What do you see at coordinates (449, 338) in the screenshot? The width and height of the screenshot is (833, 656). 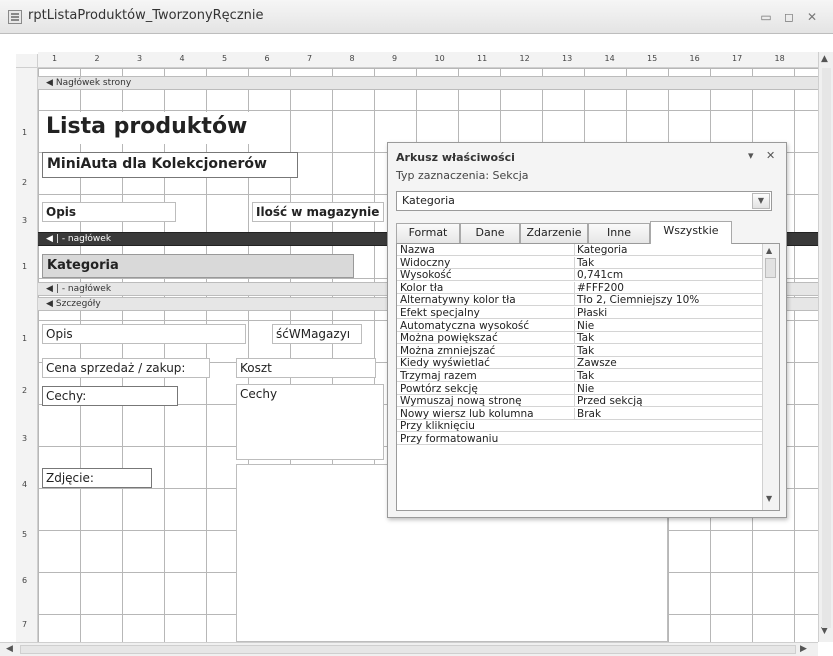 I see `property-name: Można powiększać` at bounding box center [449, 338].